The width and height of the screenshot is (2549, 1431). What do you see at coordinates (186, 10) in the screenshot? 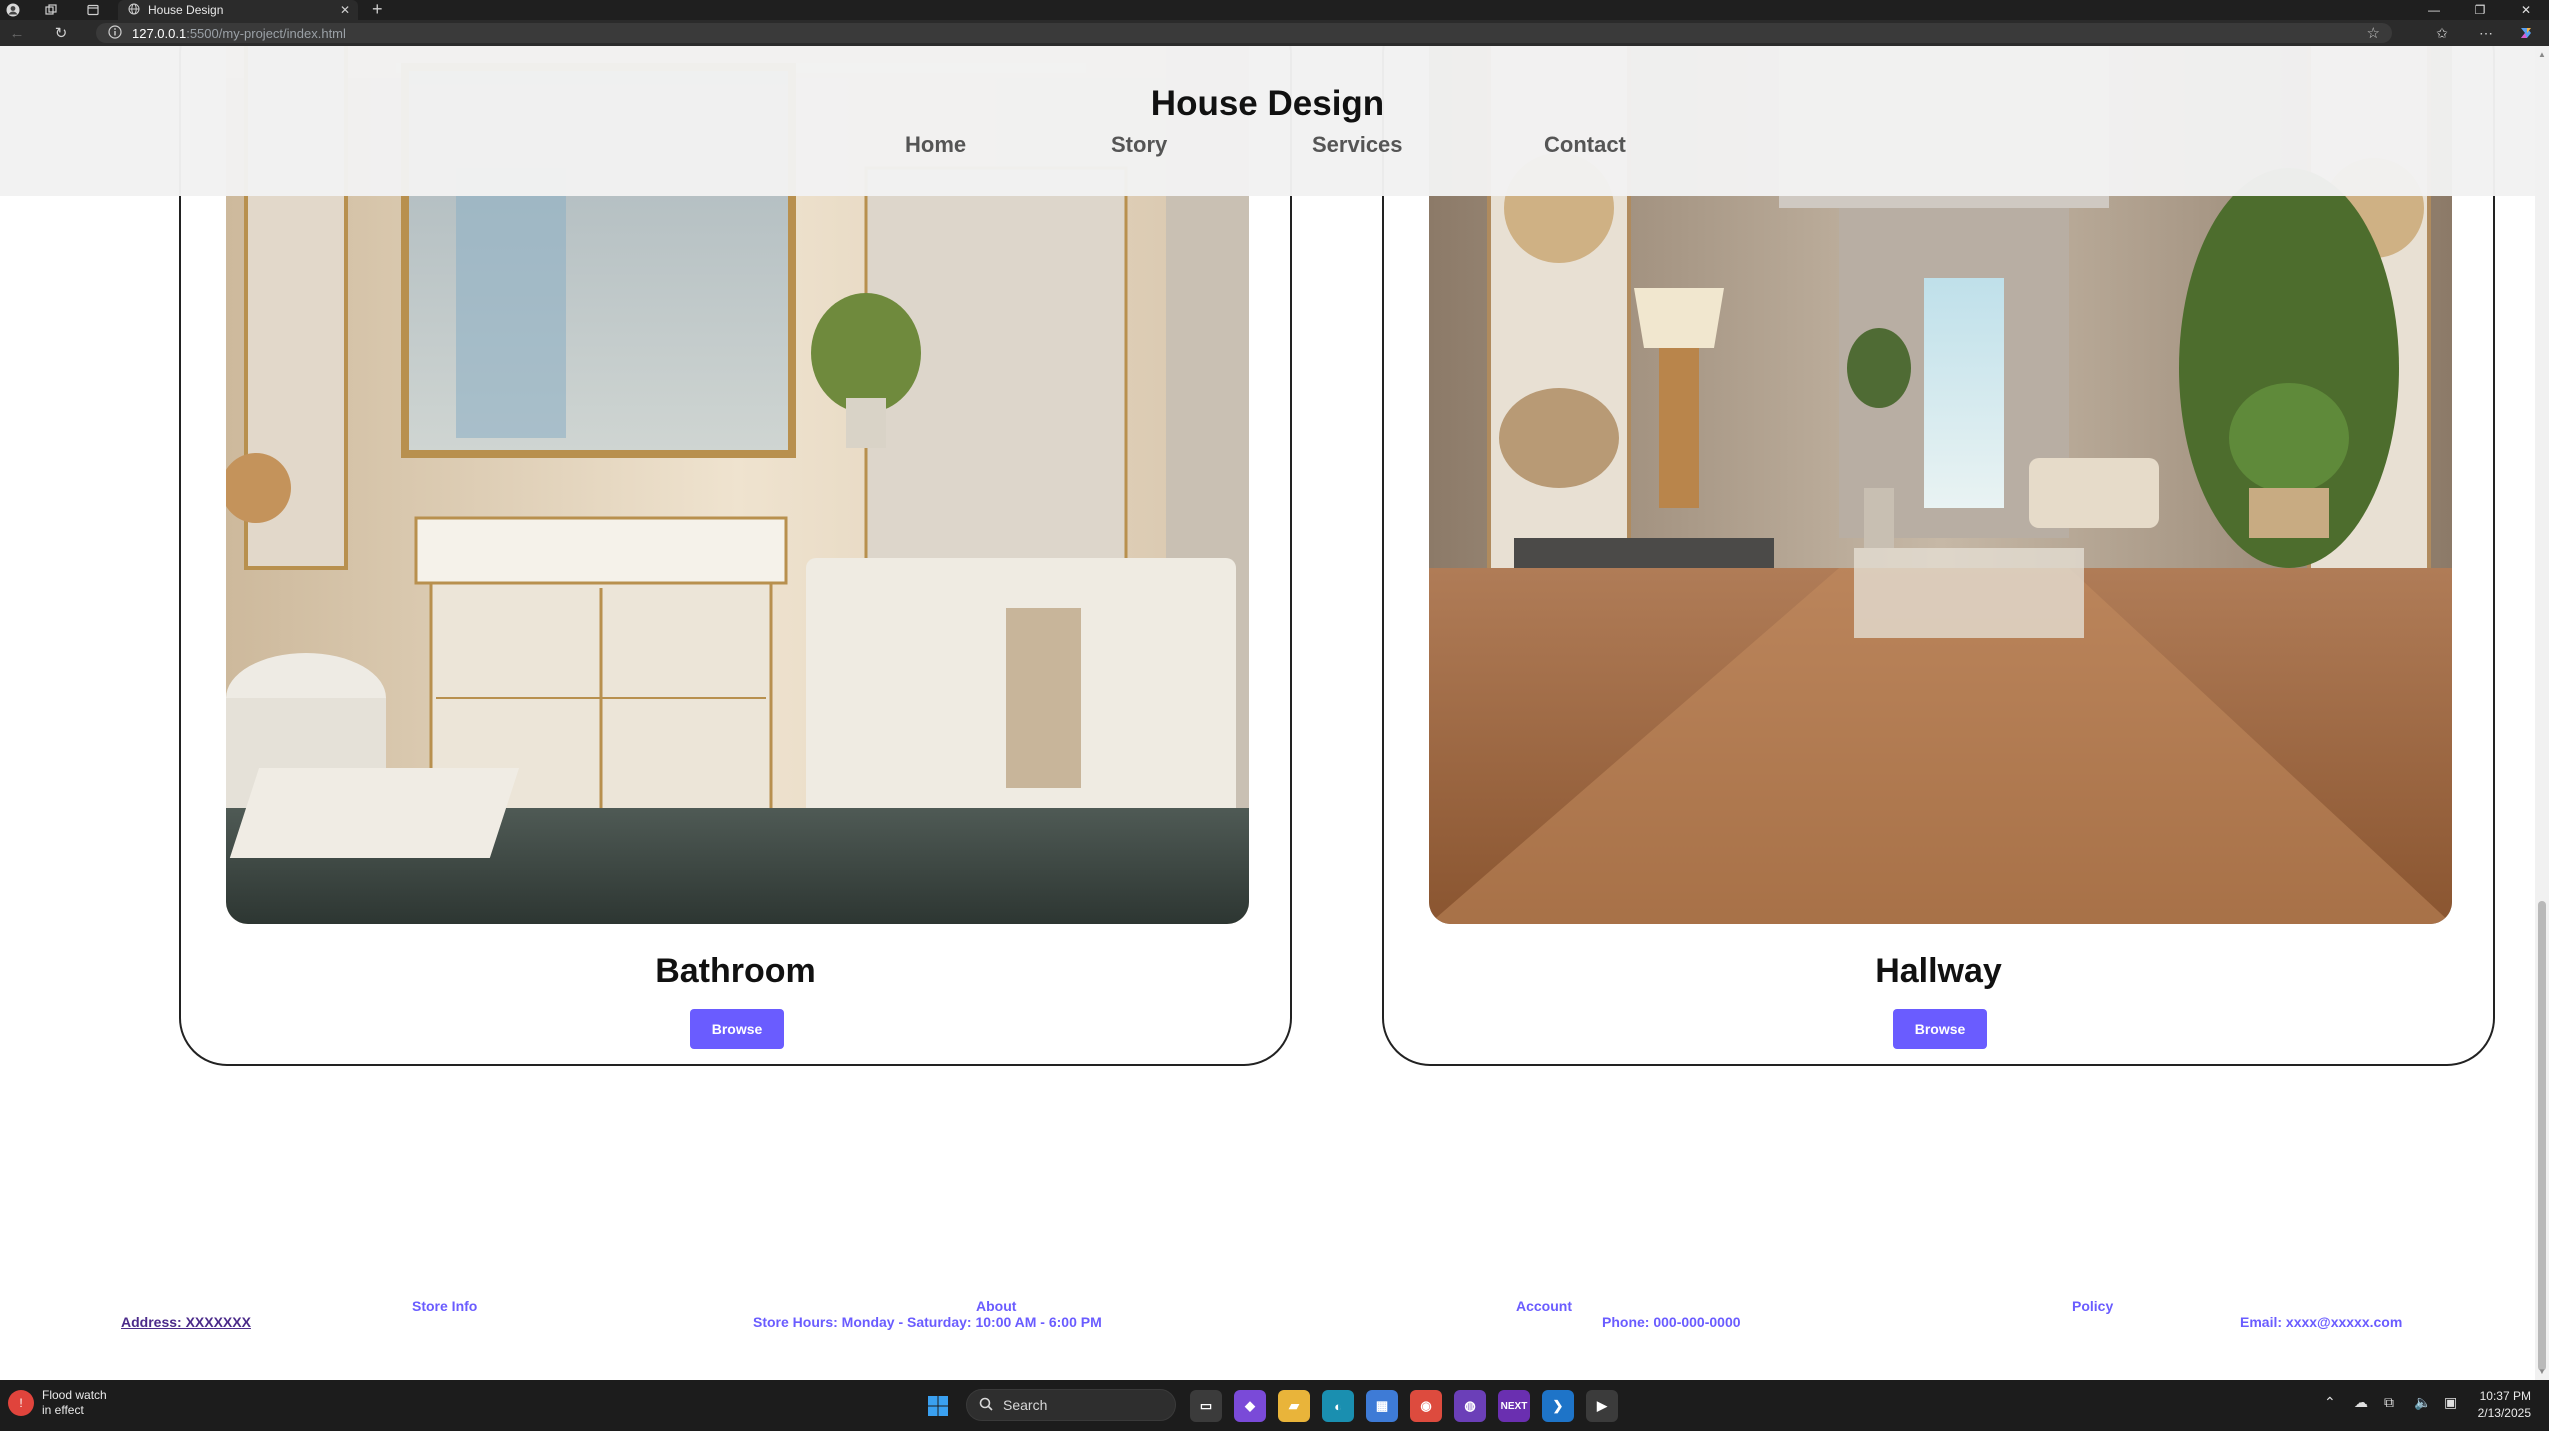
I see `tab-title: House Design` at bounding box center [186, 10].